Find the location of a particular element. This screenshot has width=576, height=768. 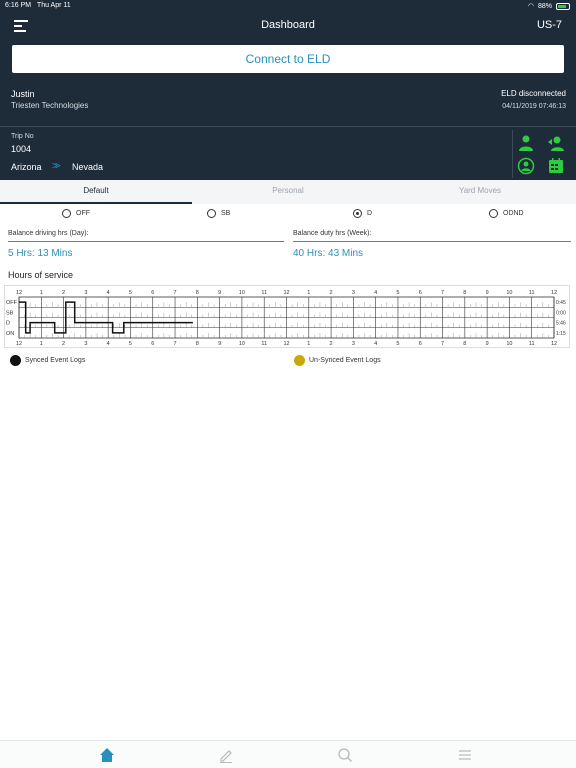

hos-hour-label-bottom: 10 is located at coordinates (509, 344).